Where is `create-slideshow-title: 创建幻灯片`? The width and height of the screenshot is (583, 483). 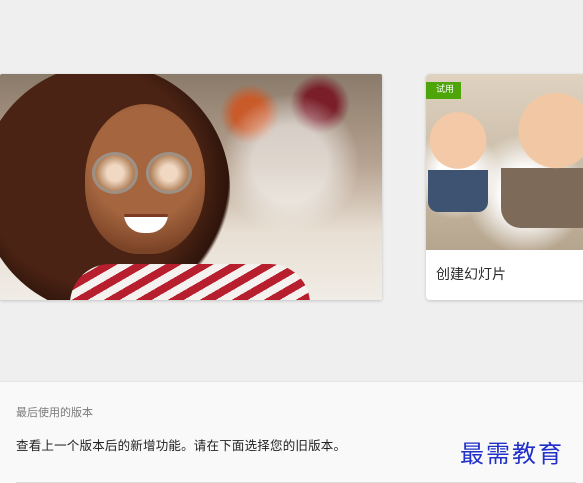
create-slideshow-title: 创建幻灯片 is located at coordinates (471, 275).